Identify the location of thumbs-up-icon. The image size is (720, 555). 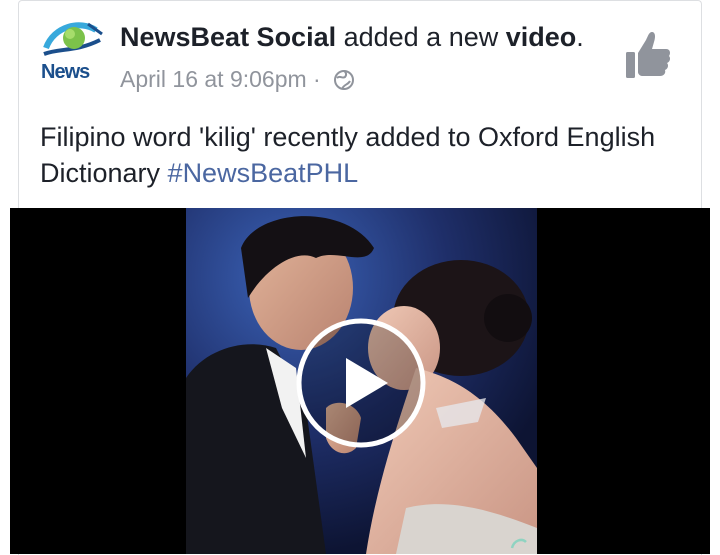
(648, 55).